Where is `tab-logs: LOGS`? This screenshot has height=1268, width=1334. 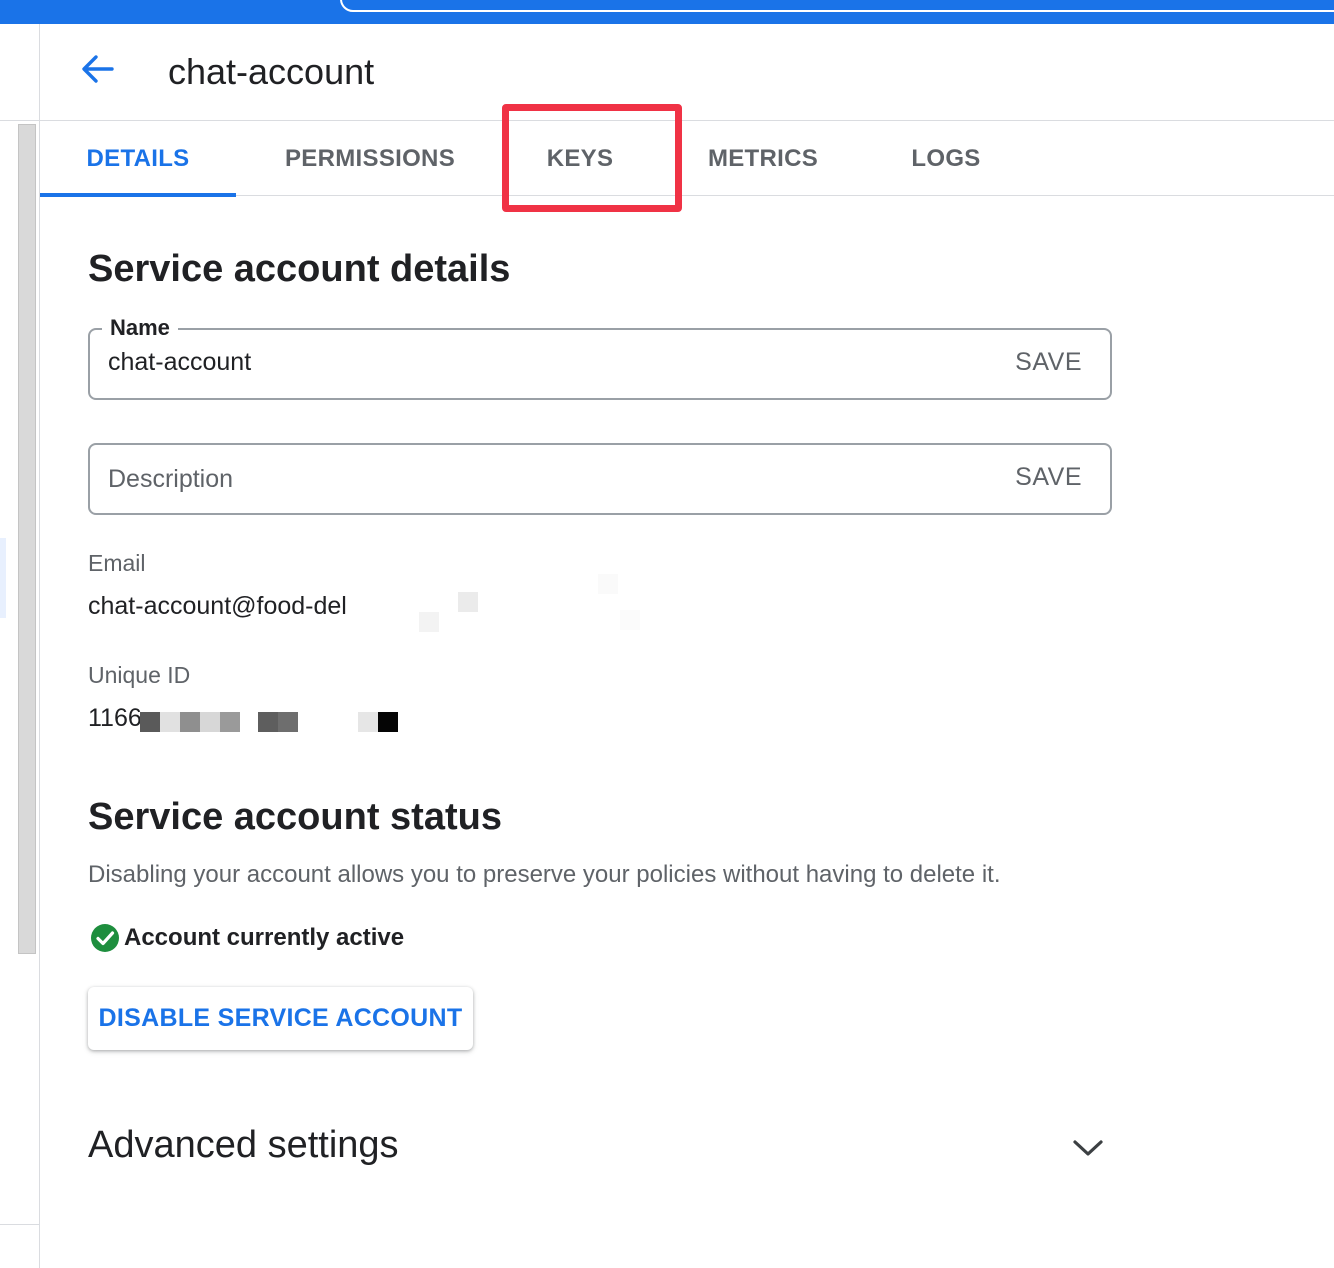 tab-logs: LOGS is located at coordinates (946, 158).